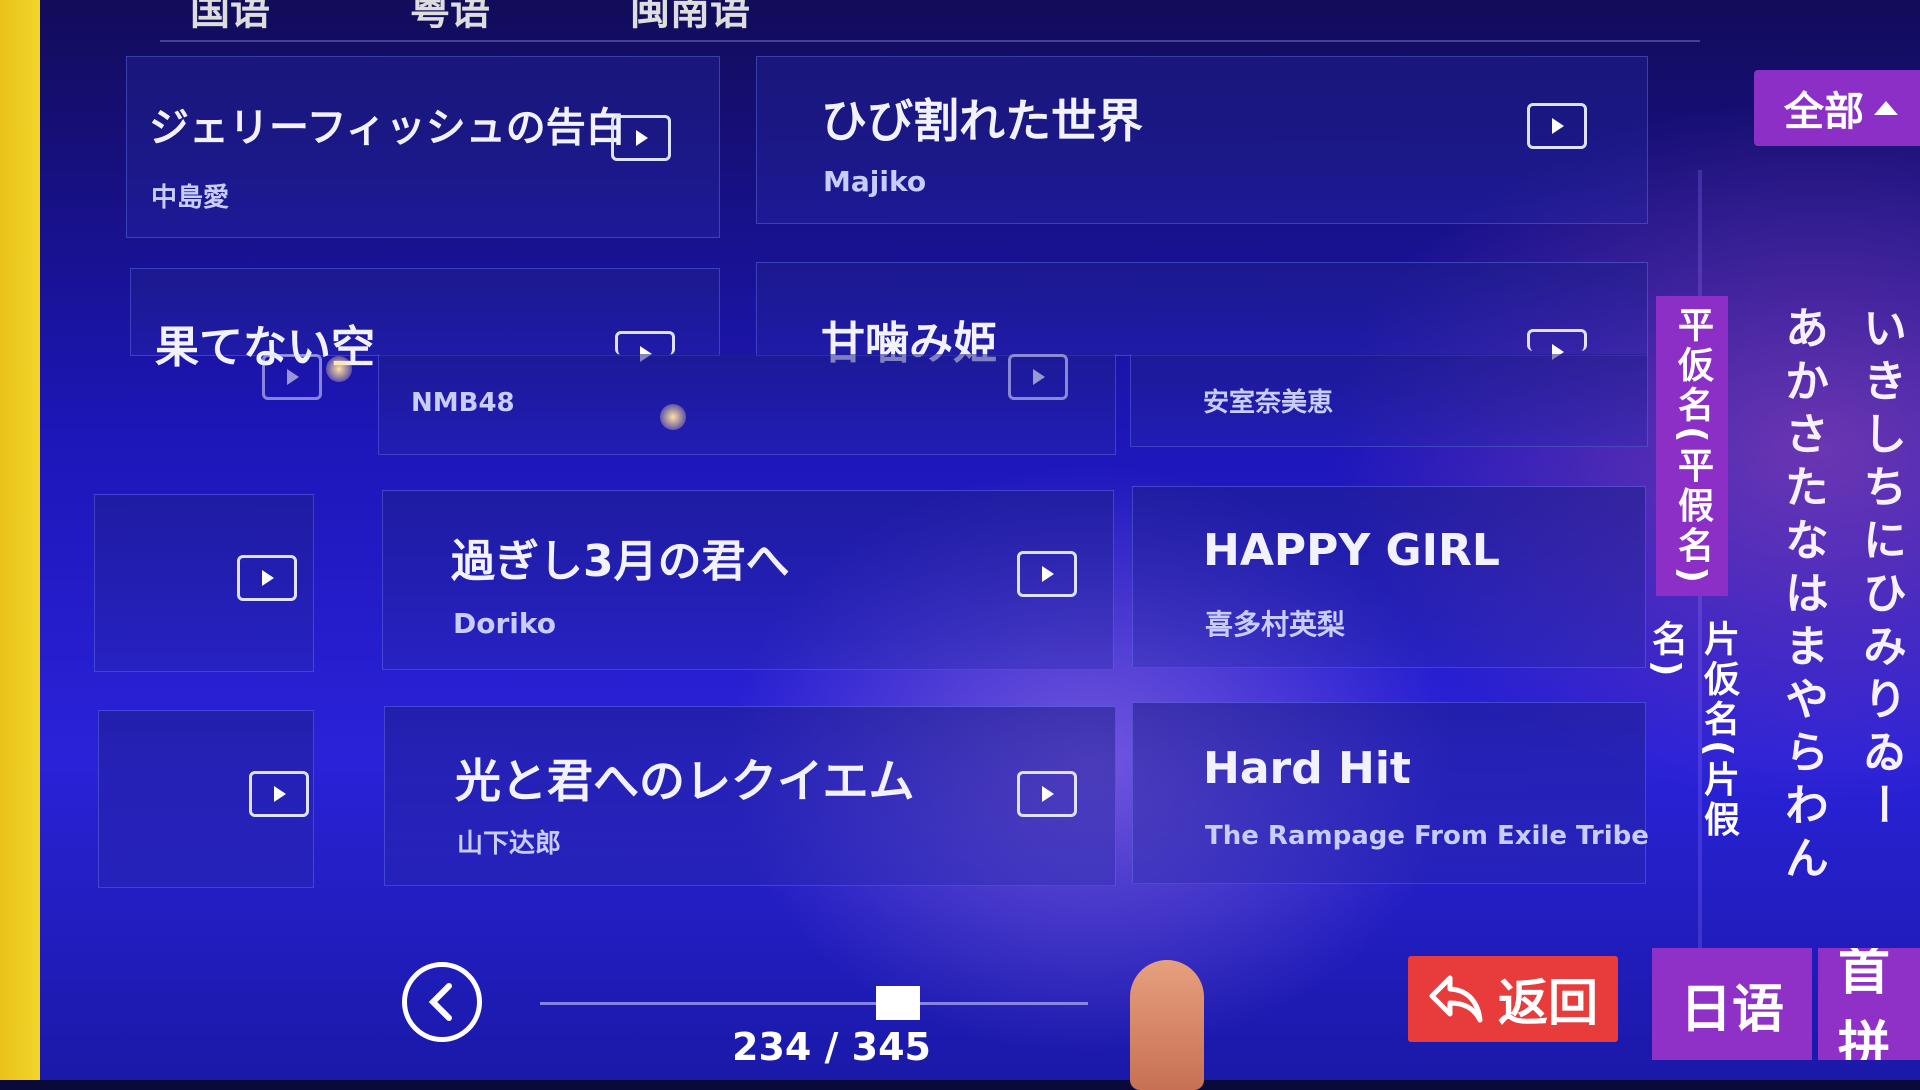  I want to click on song-artist: 安室奈美恵, so click(1268, 403).